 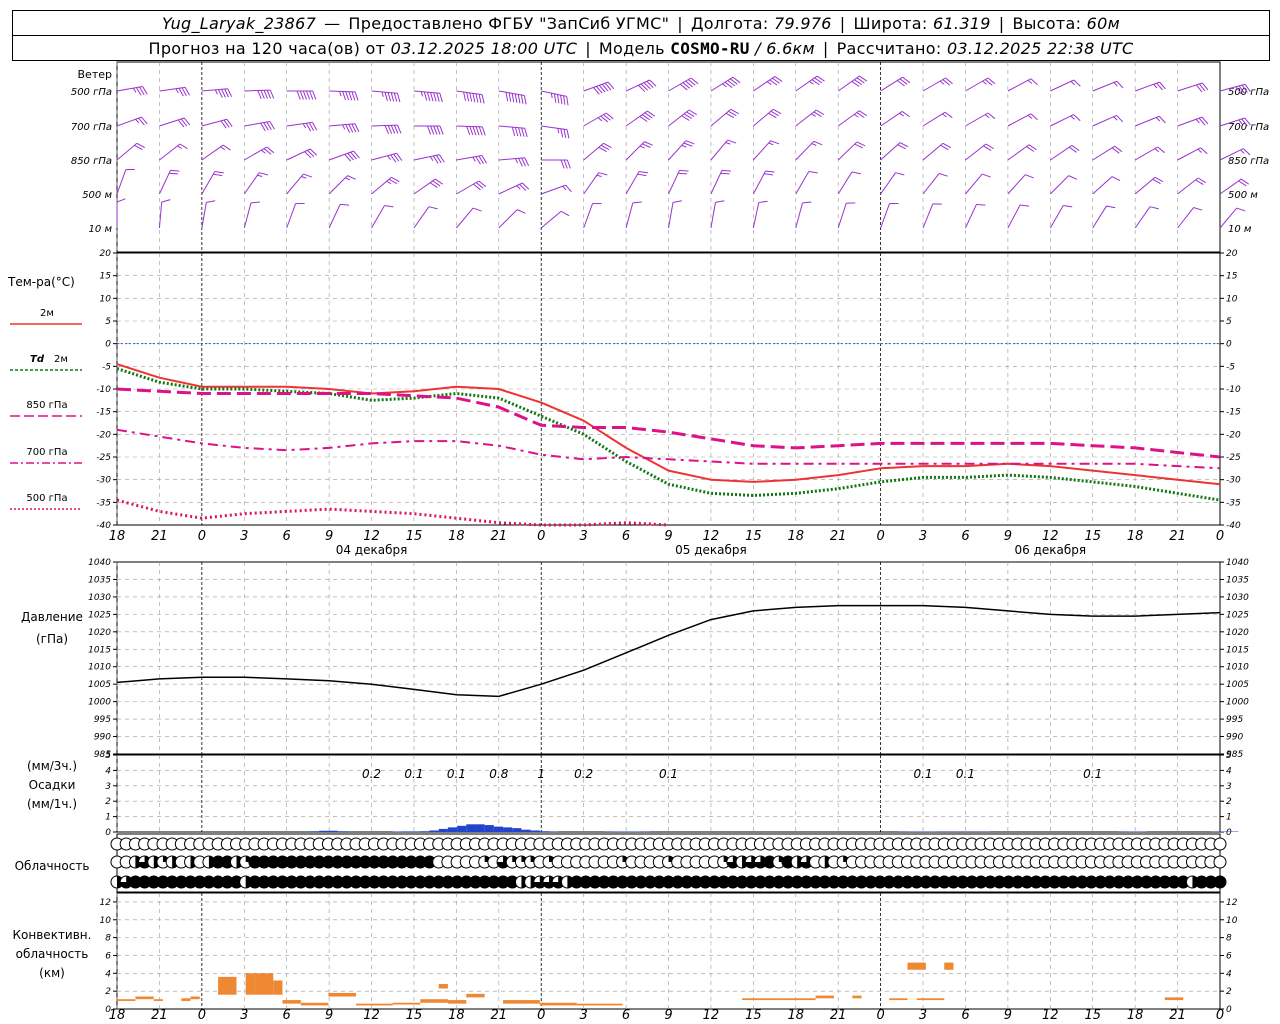 I want to click on pres-ytick-label: 990, so click(x=1234, y=738).